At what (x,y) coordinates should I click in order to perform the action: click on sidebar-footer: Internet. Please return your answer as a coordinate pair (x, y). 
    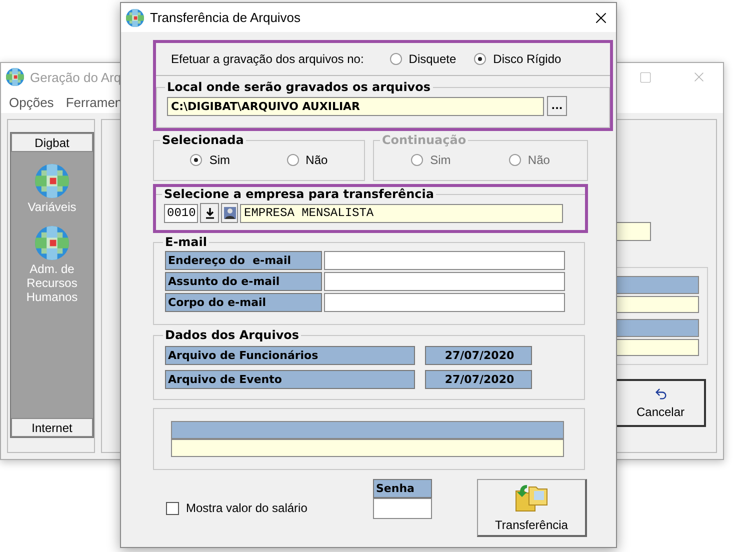
    Looking at the image, I should click on (52, 427).